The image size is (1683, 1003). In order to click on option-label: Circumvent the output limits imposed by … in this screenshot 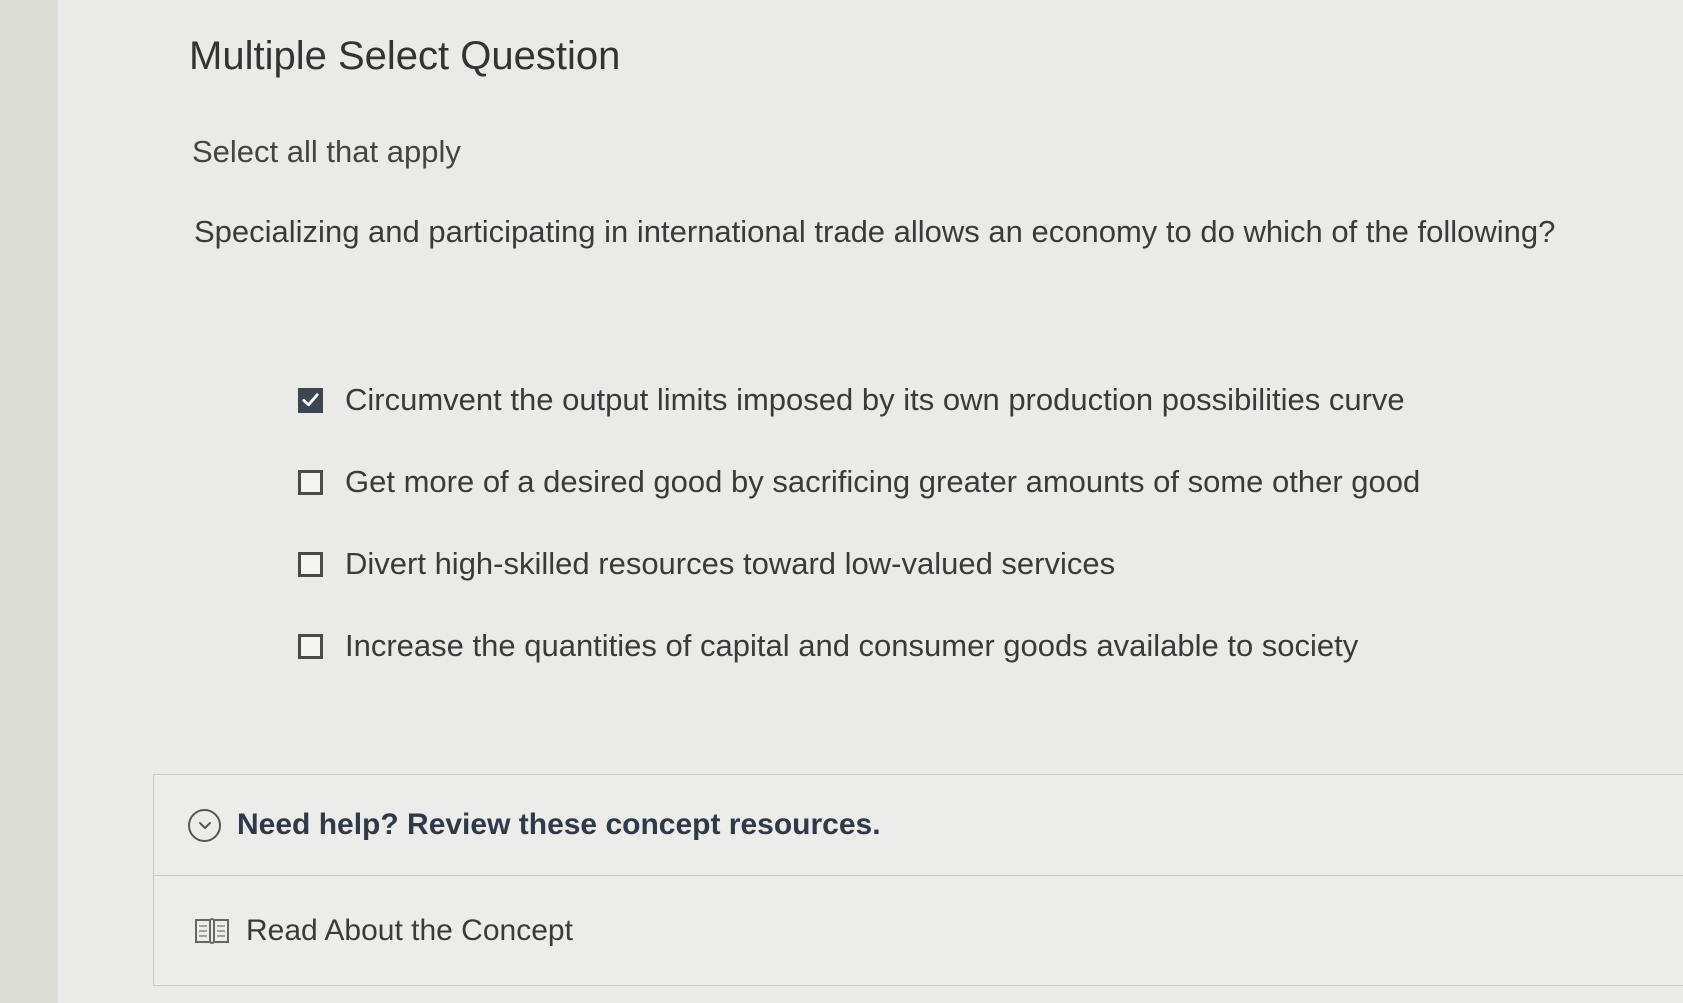, I will do `click(875, 399)`.